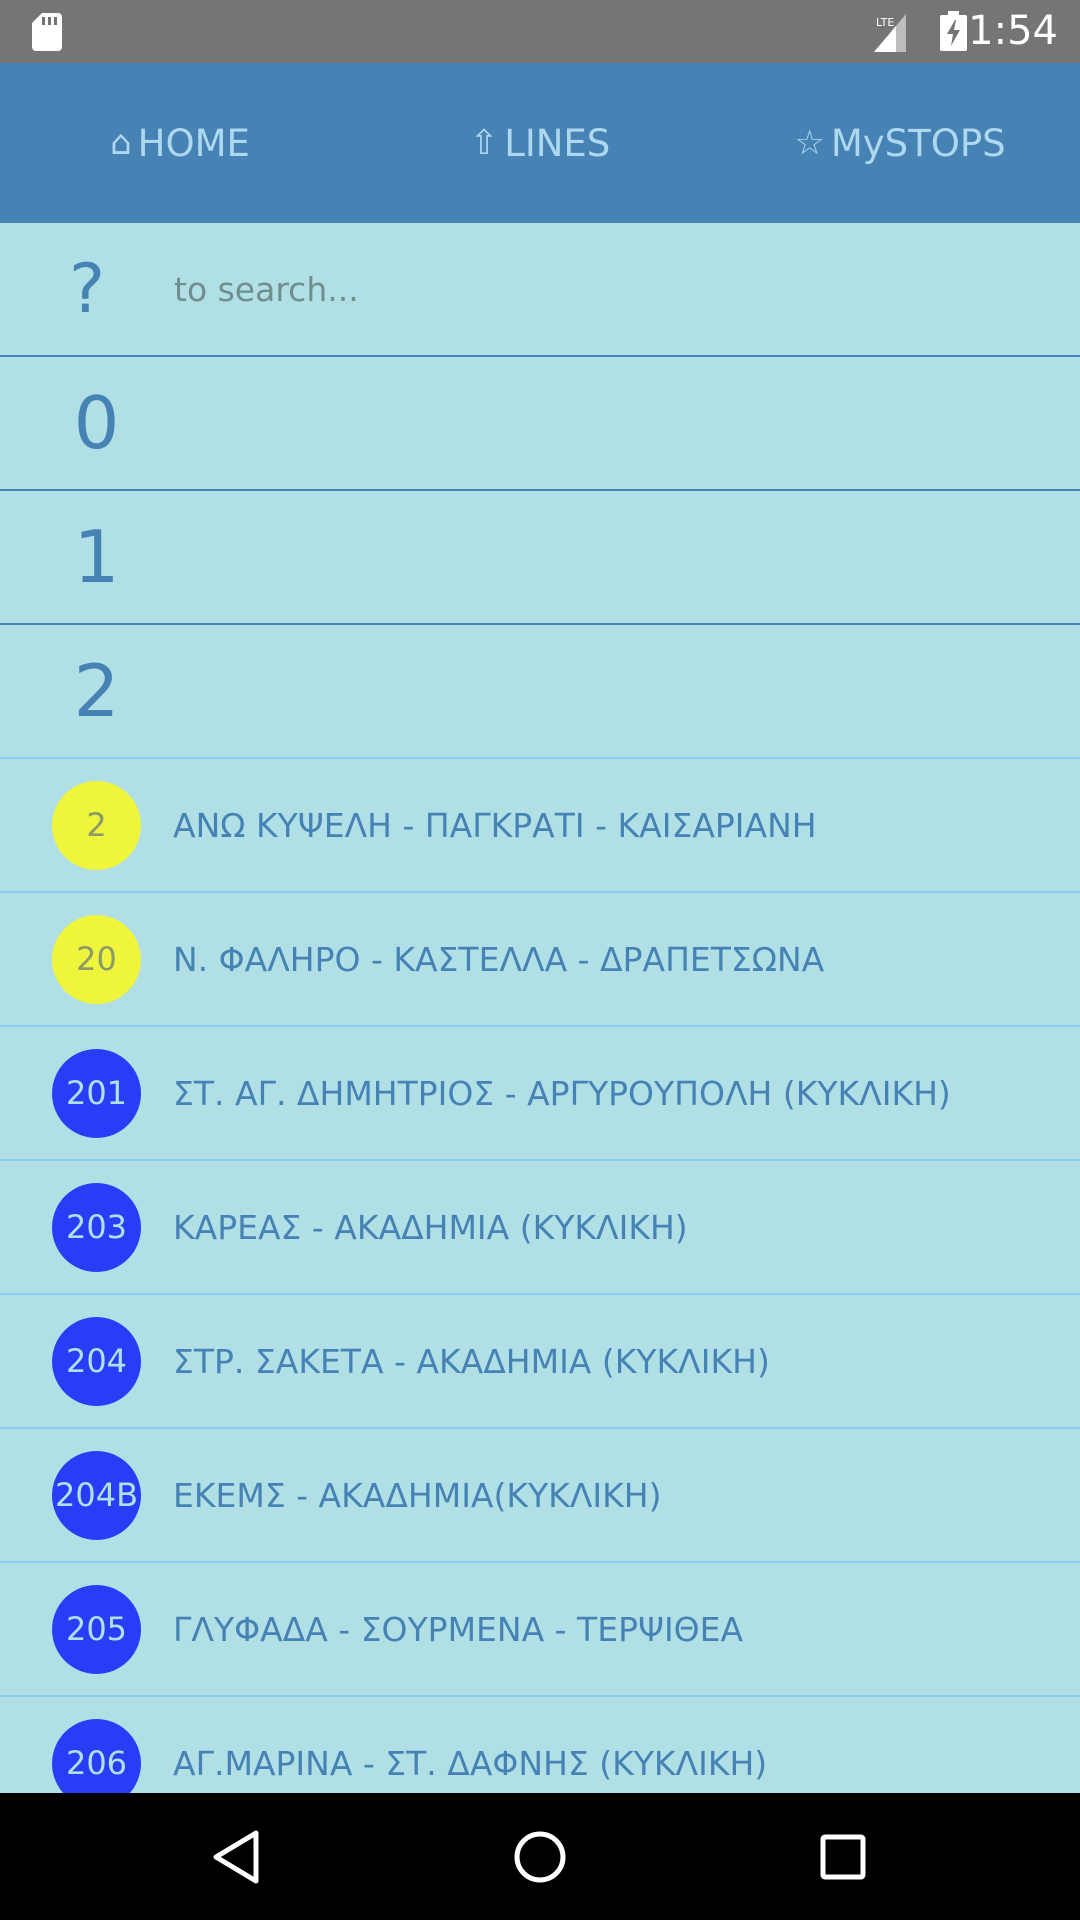 The image size is (1080, 1920). Describe the element at coordinates (843, 1857) in the screenshot. I see `recents-icon` at that location.